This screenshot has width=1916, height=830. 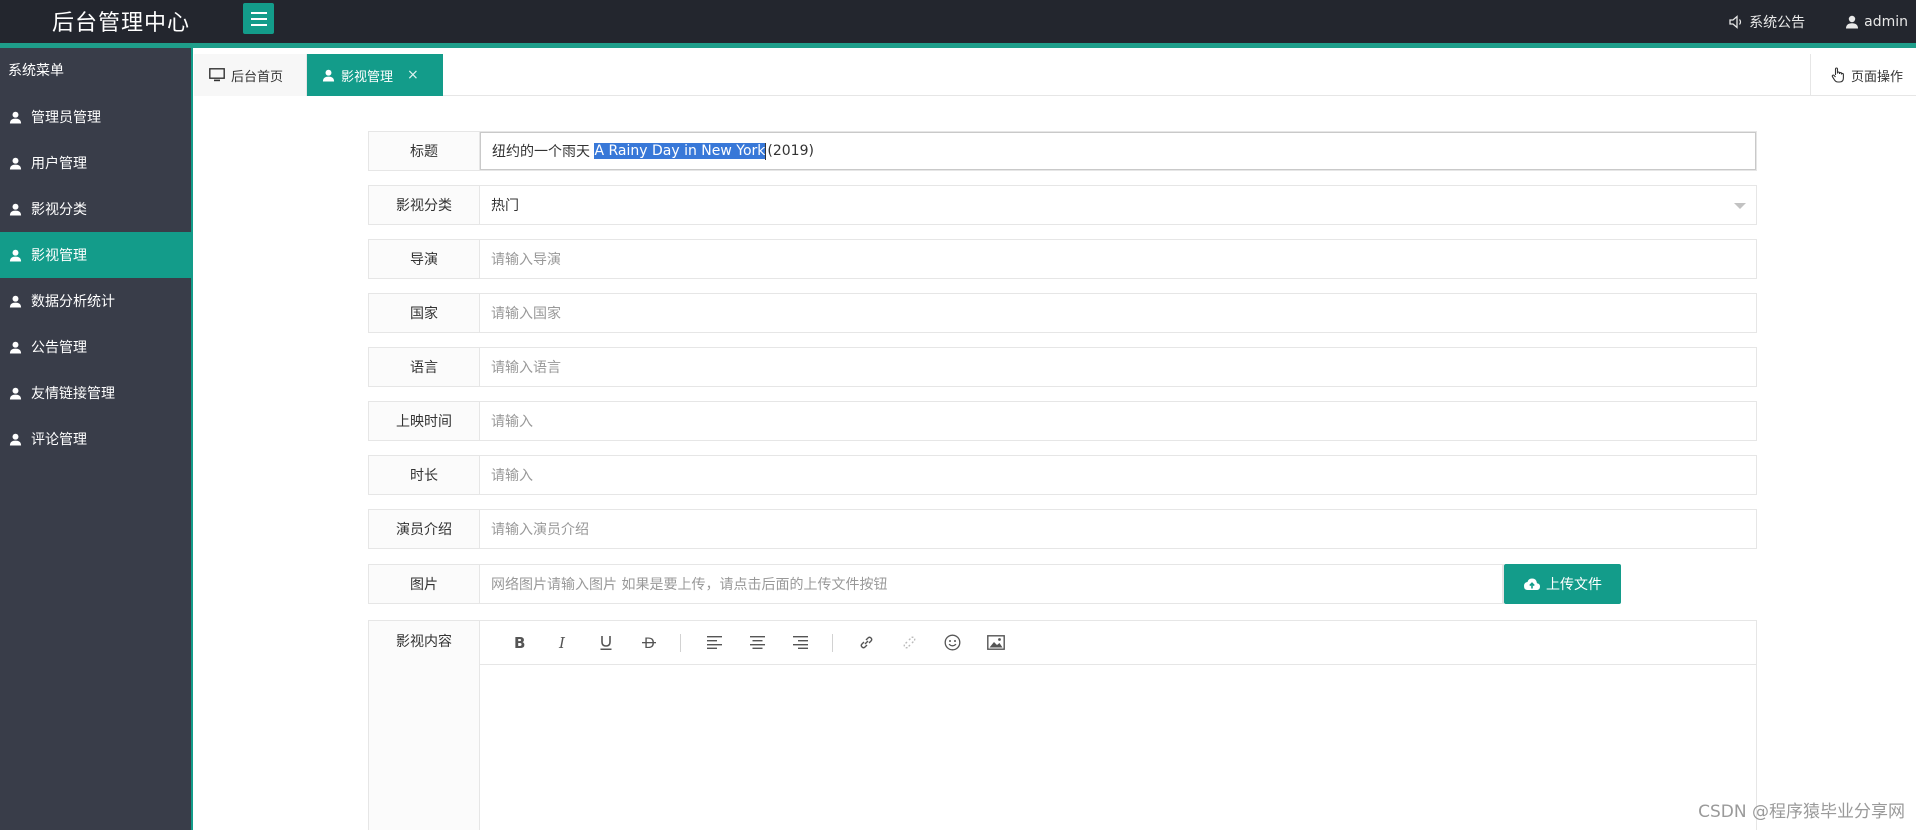 I want to click on close-icon: ×, so click(x=413, y=75).